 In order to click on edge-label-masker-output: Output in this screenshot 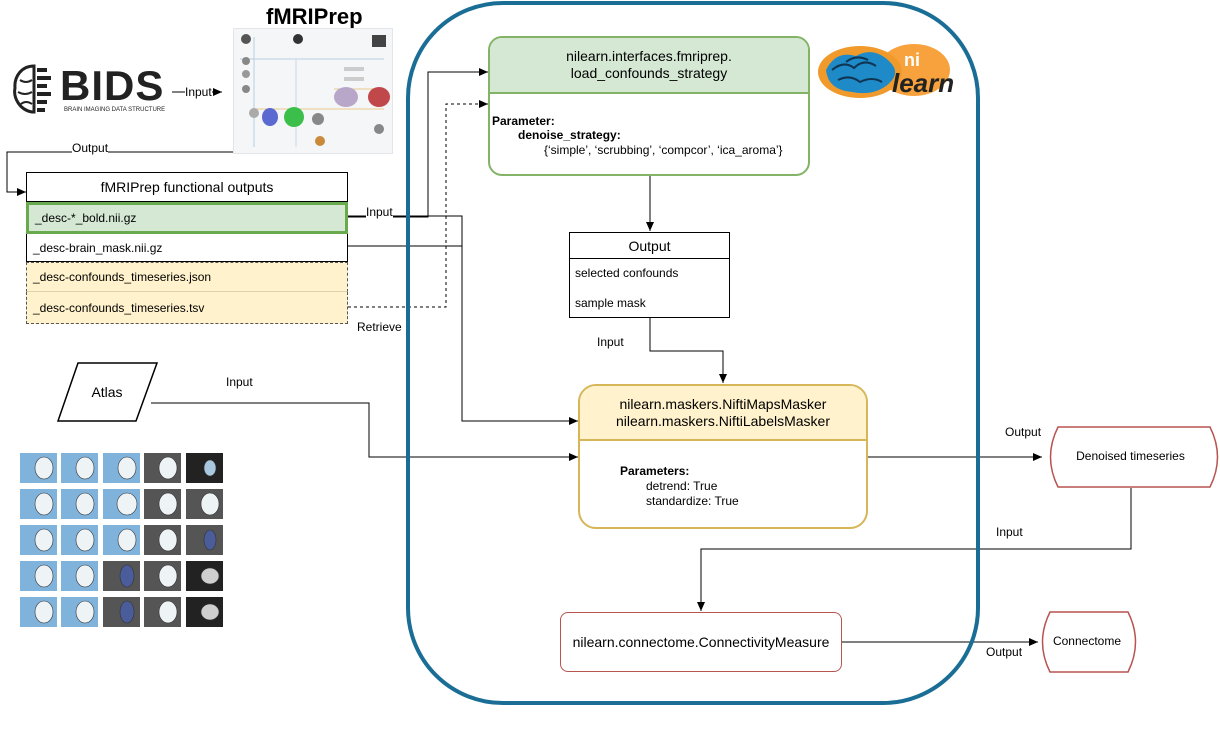, I will do `click(1023, 432)`.